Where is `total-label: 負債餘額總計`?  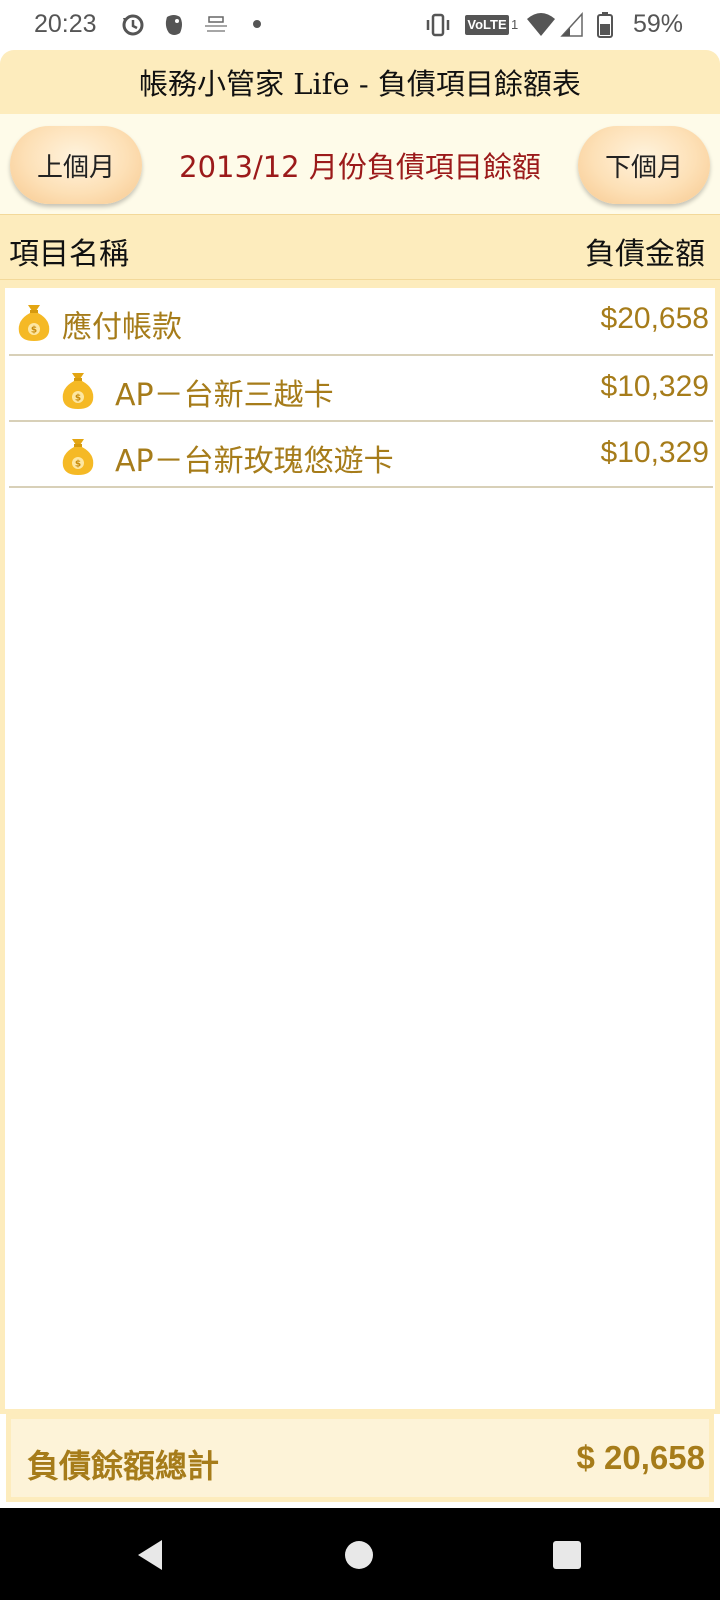 total-label: 負債餘額總計 is located at coordinates (123, 1466).